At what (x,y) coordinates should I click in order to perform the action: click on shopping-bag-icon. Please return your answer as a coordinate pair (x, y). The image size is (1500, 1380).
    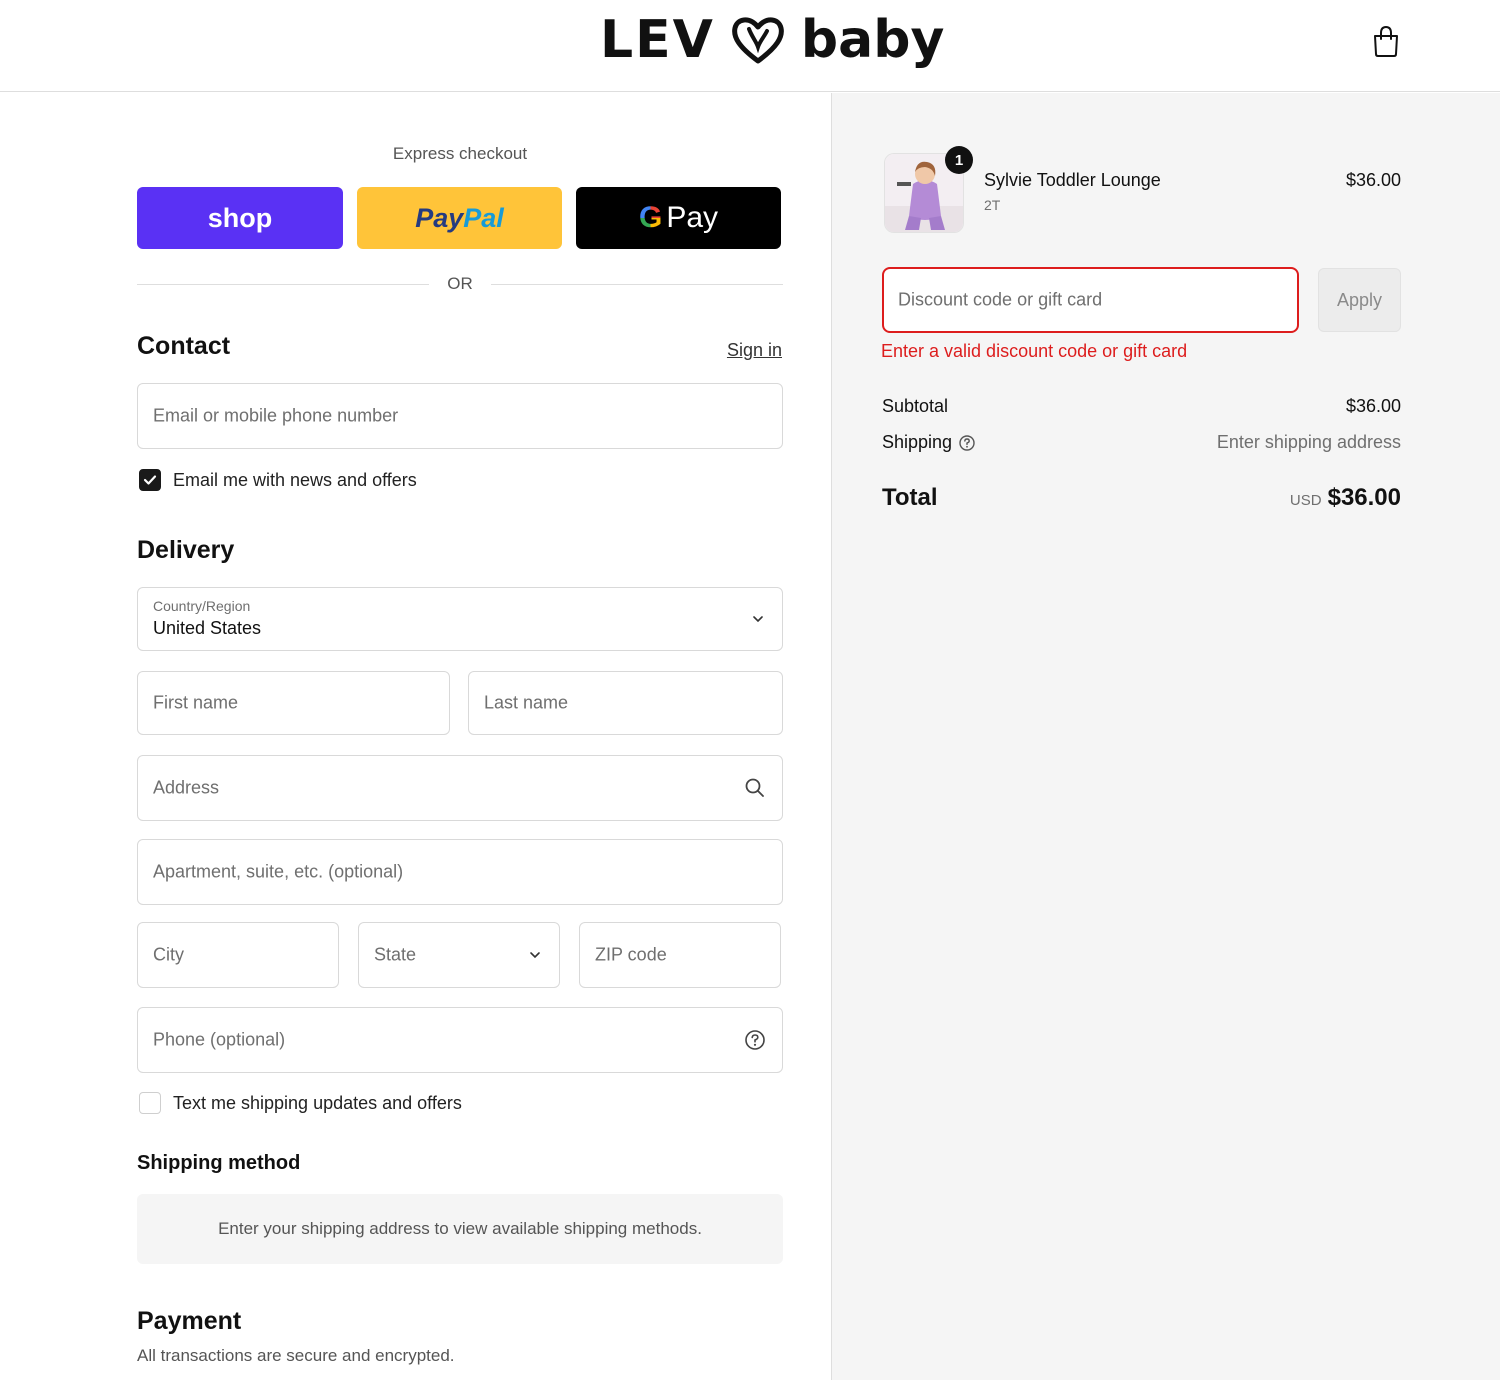
    Looking at the image, I should click on (1386, 41).